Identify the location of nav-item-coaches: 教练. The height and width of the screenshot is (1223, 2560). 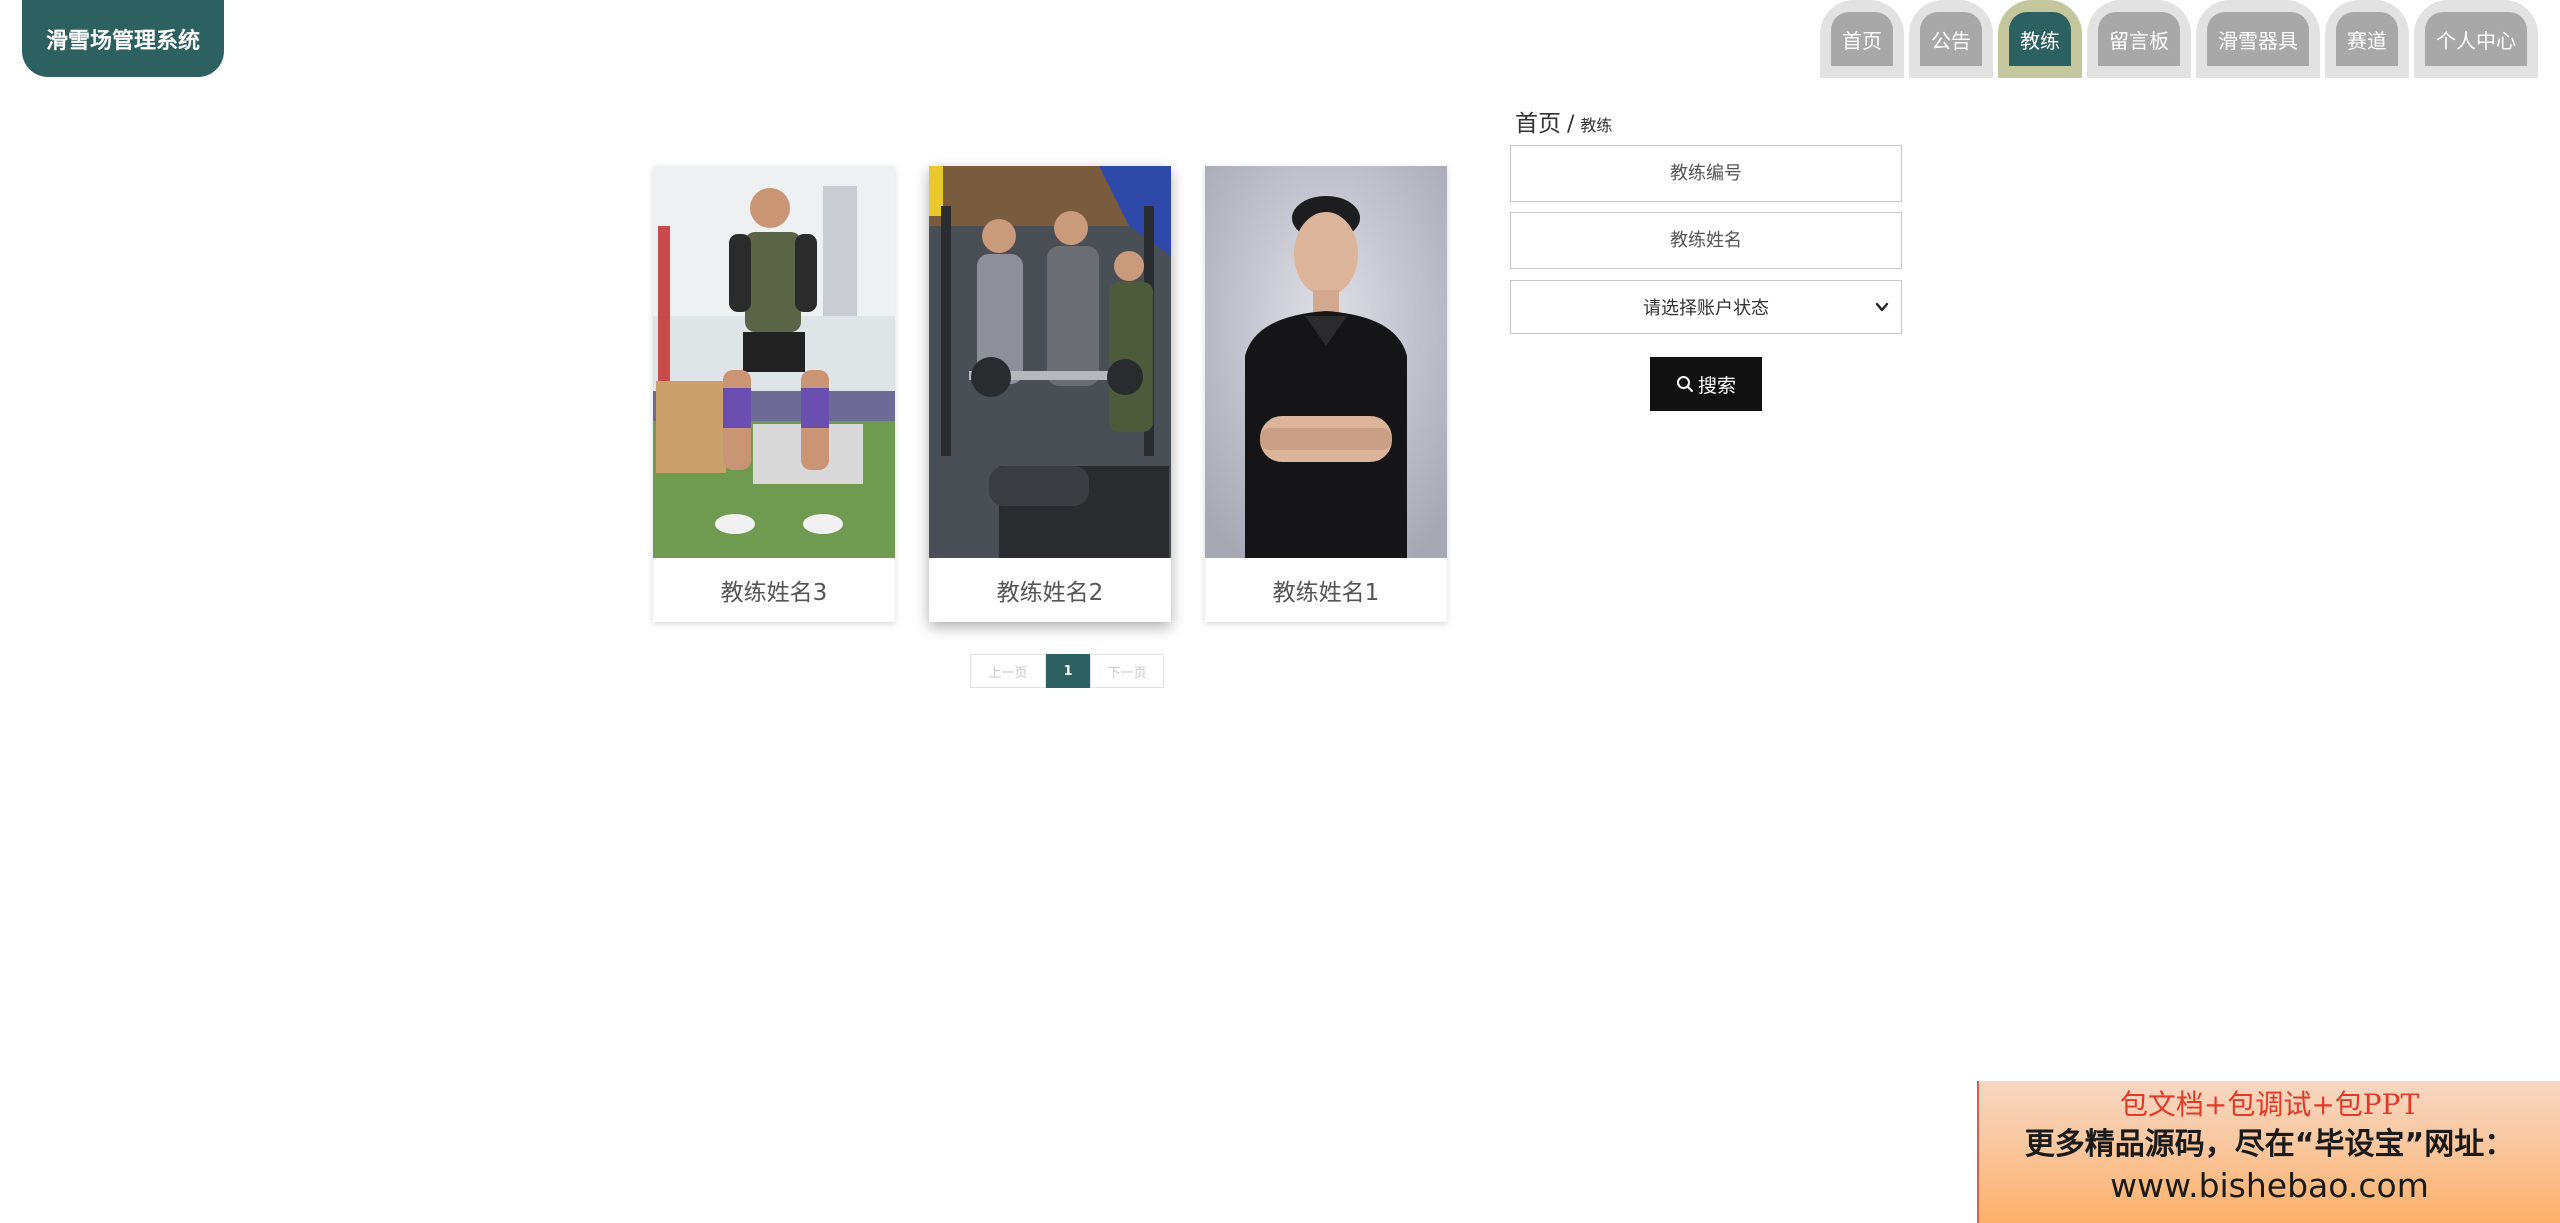
(2040, 39).